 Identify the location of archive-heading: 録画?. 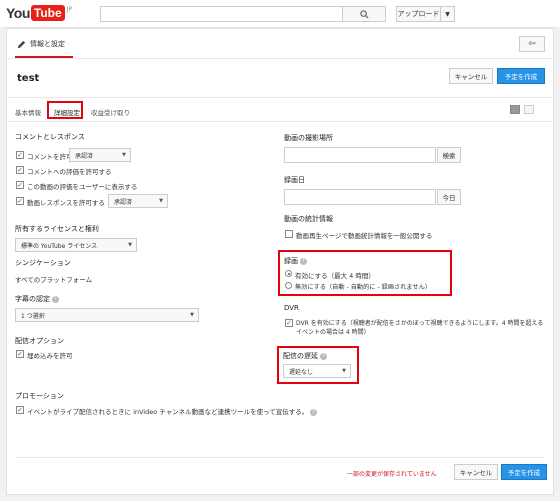
(295, 261).